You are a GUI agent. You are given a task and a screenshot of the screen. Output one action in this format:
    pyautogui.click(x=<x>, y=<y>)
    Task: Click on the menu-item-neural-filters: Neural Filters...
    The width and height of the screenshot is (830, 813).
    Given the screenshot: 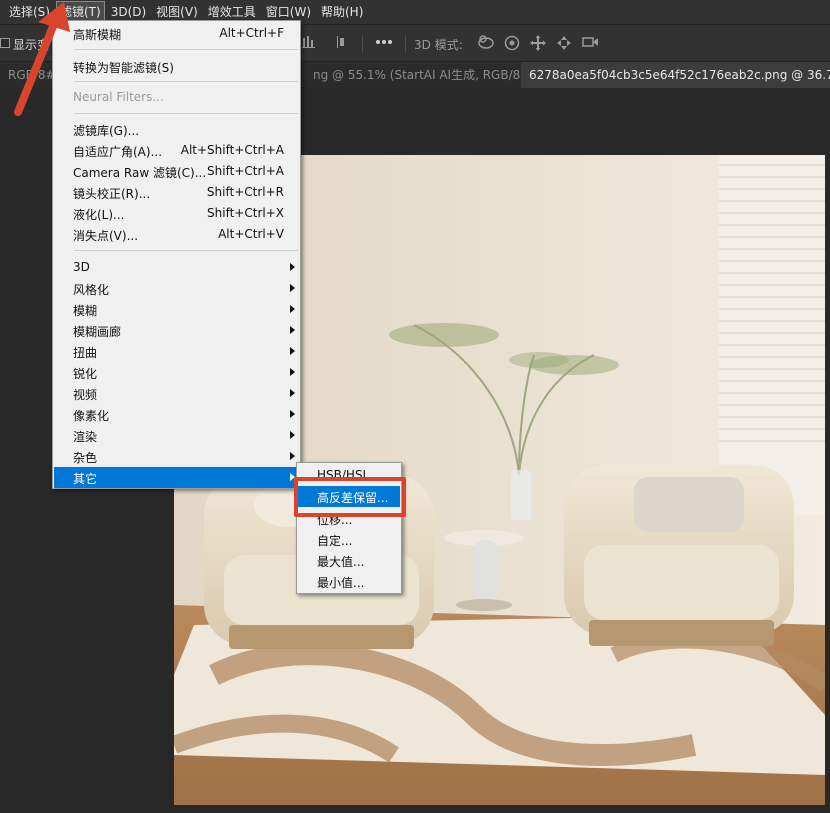 What is the action you would take?
    pyautogui.click(x=118, y=97)
    